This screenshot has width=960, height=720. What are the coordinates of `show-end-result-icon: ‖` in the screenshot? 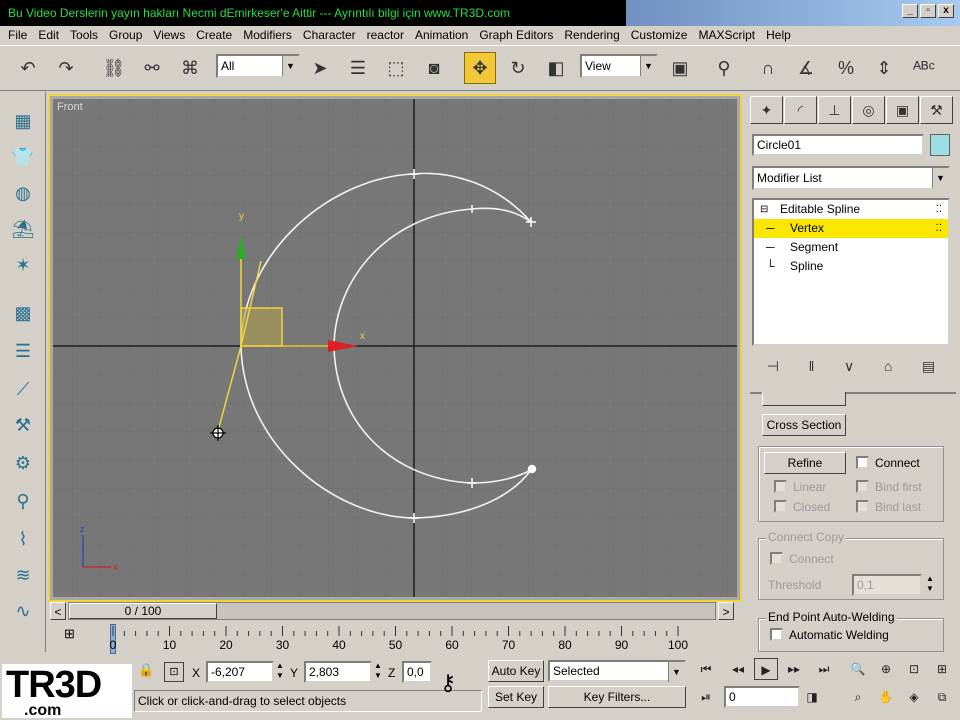 It's located at (812, 366).